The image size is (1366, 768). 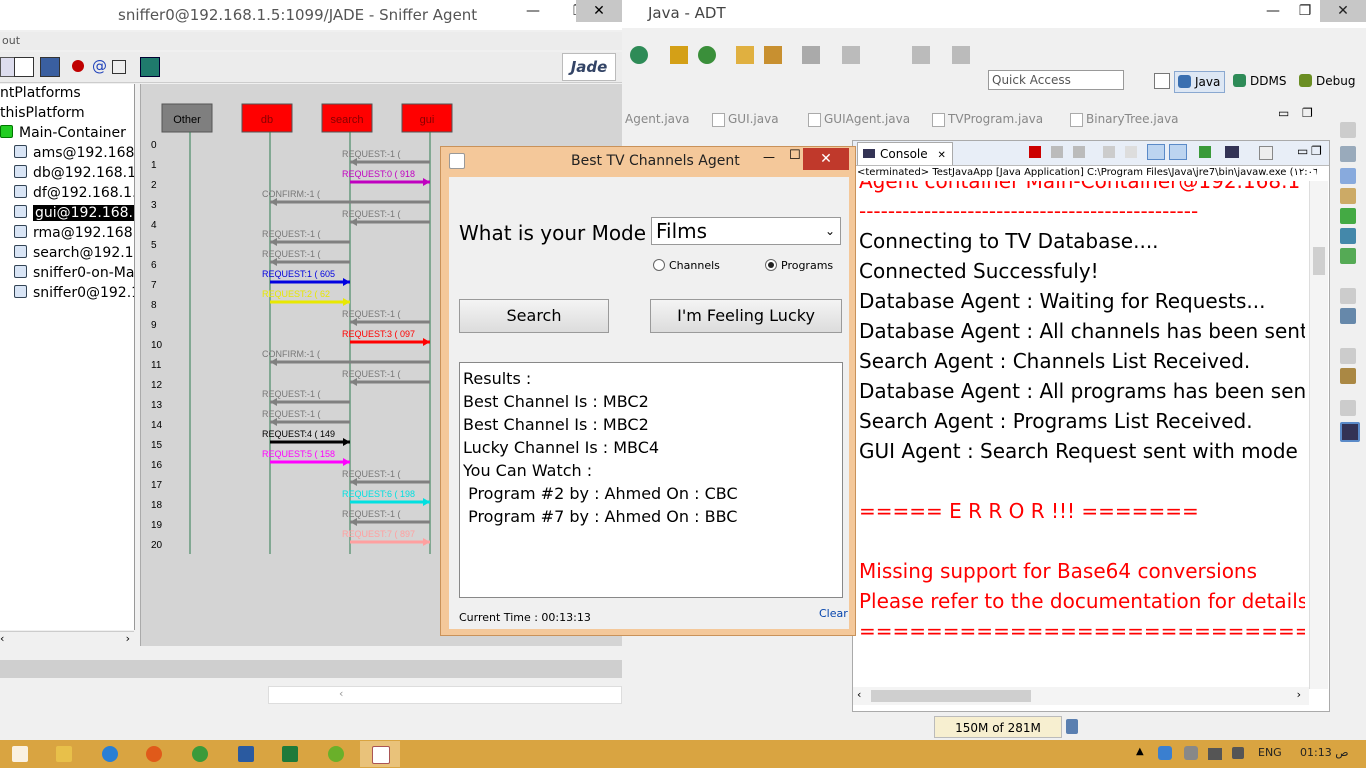 I want to click on radio-programs: Programs, so click(x=799, y=265).